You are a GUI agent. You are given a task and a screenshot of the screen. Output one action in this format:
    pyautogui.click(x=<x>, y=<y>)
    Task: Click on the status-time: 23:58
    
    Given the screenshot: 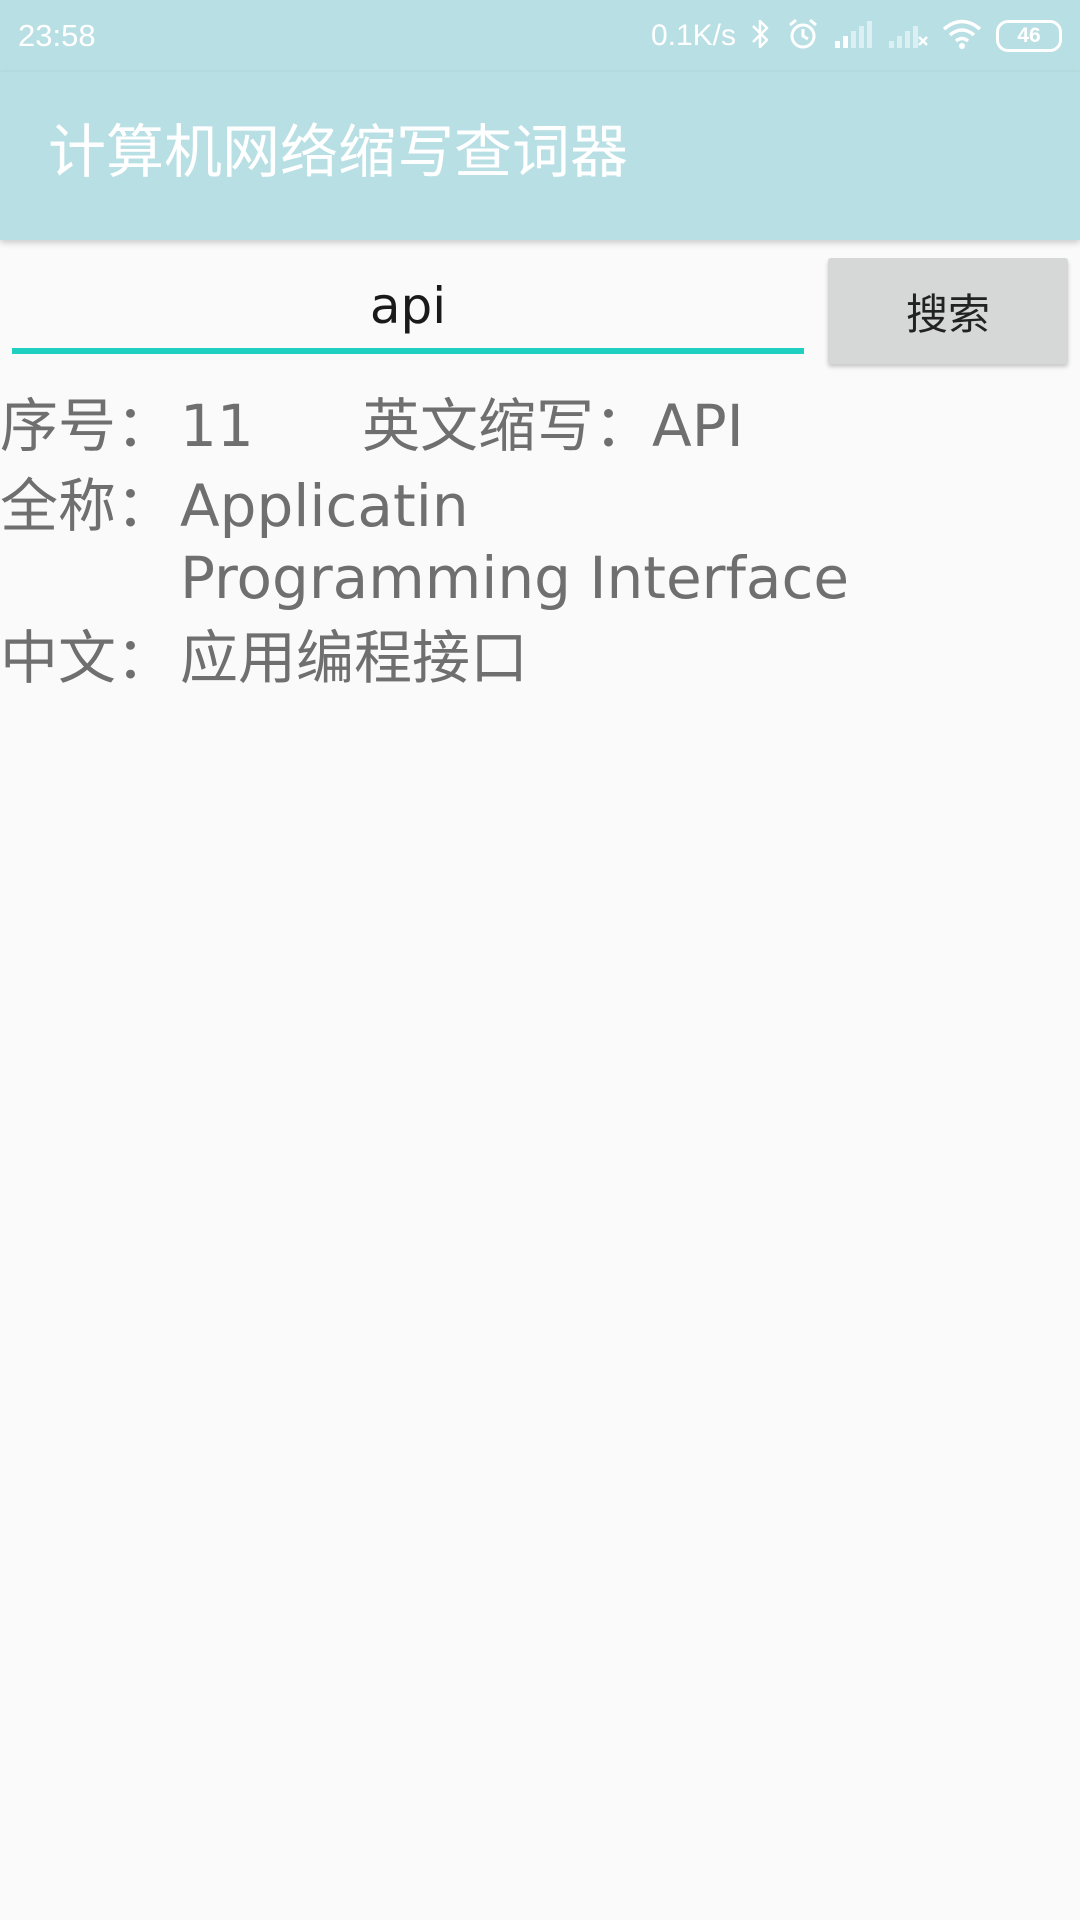 What is the action you would take?
    pyautogui.click(x=57, y=35)
    